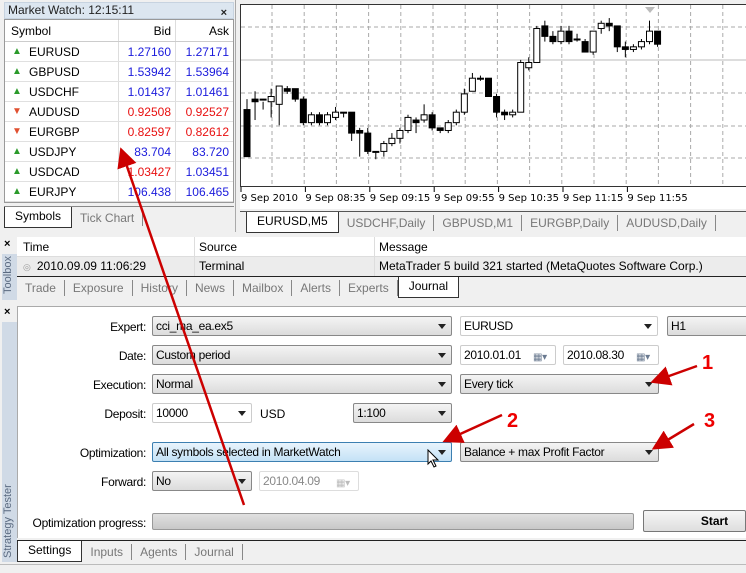  Describe the element at coordinates (9, 277) in the screenshot. I see `toolbox-side-label: Toolbox` at that location.